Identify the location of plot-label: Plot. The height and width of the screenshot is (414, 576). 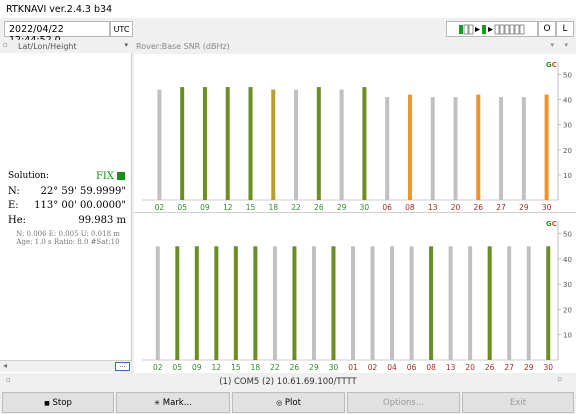
(292, 403).